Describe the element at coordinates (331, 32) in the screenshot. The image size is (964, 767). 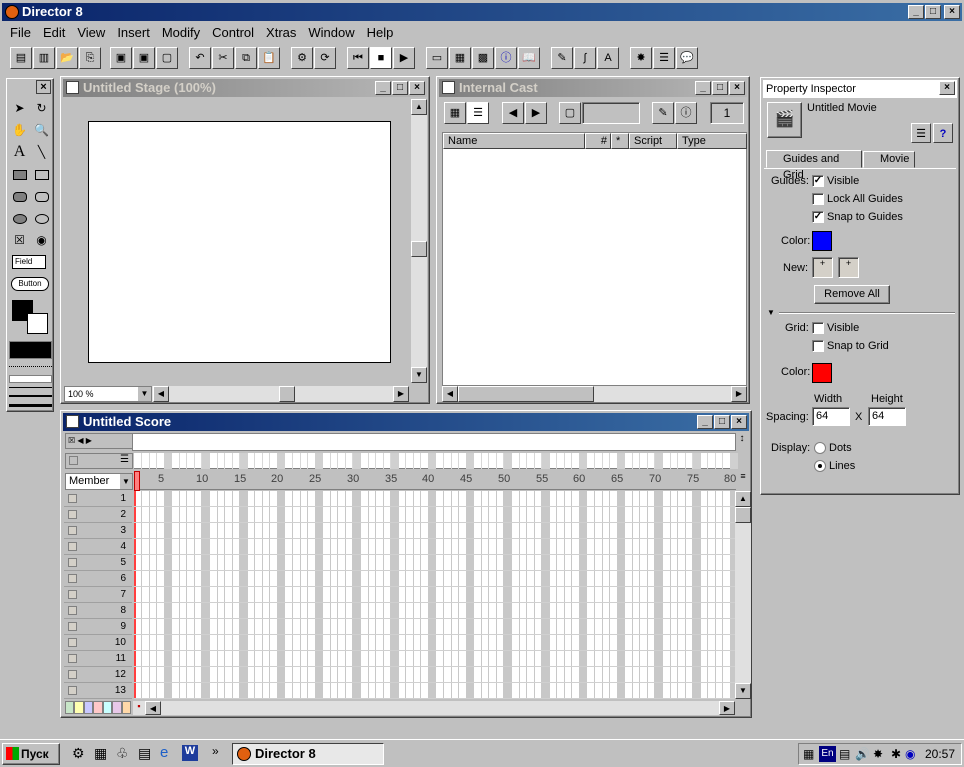
I see `menu-window: Window` at that location.